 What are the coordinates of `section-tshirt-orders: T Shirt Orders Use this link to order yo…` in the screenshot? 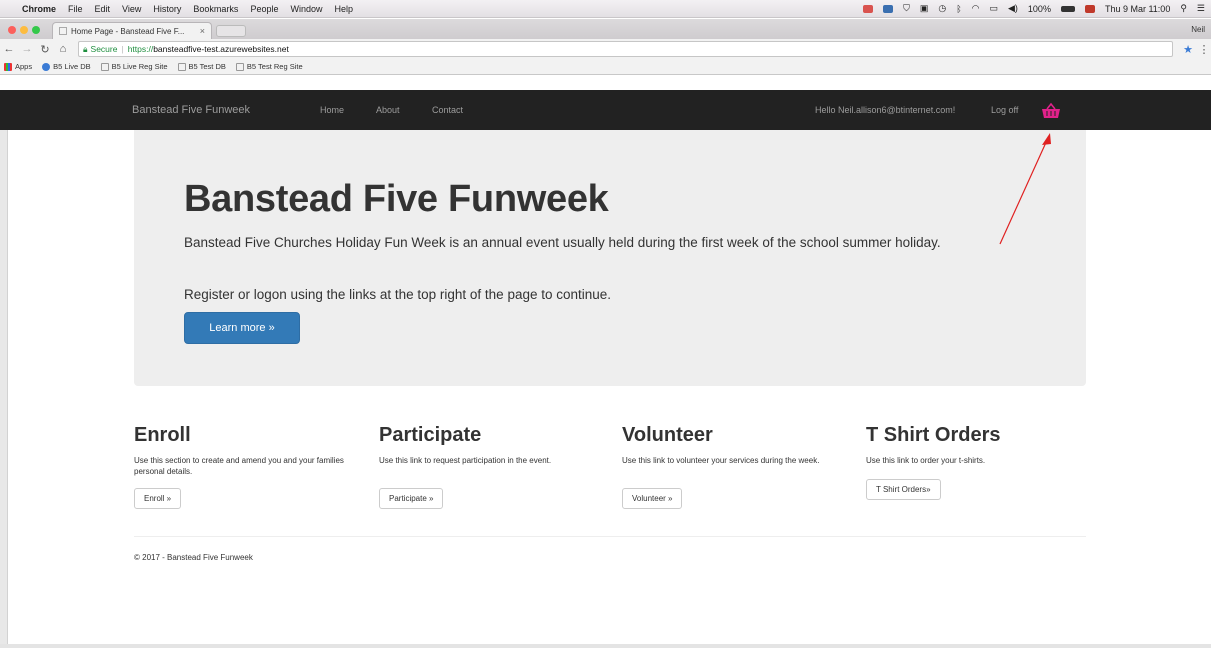 It's located at (983, 462).